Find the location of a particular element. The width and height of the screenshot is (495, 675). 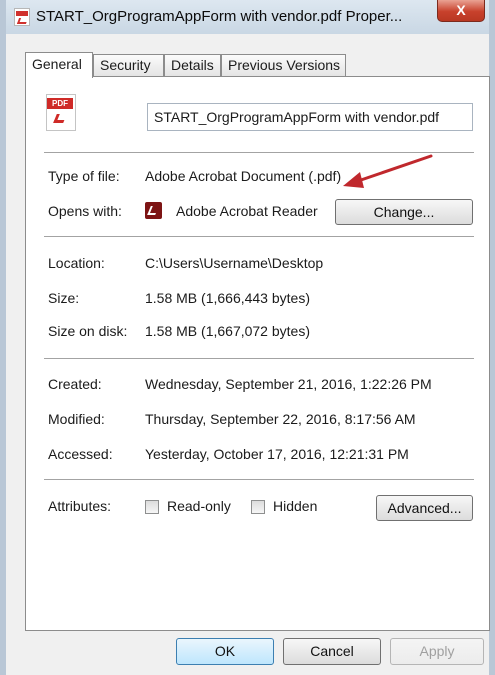

cancel-button: Cancel is located at coordinates (332, 651).